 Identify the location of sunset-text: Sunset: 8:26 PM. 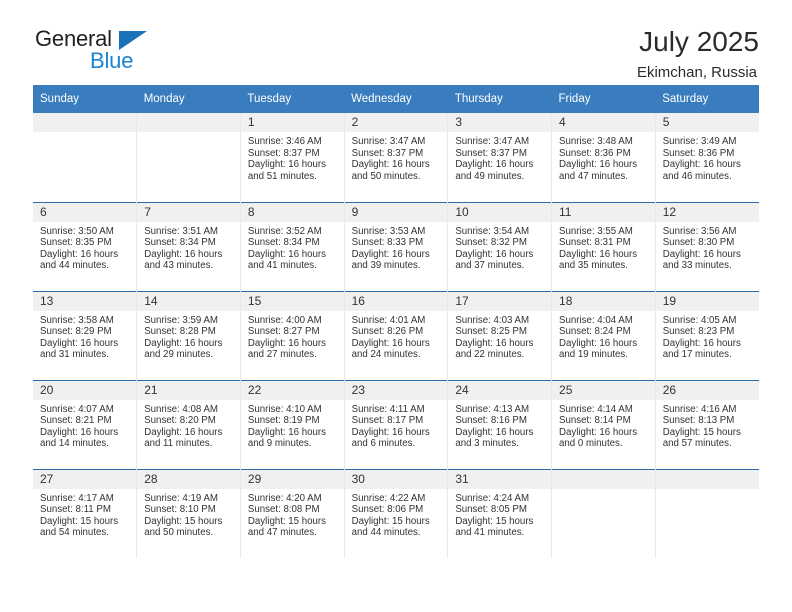
(387, 332).